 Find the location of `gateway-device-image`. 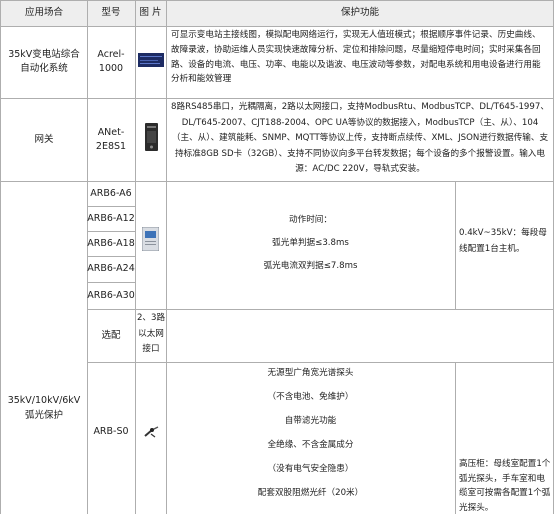

gateway-device-image is located at coordinates (151, 137).